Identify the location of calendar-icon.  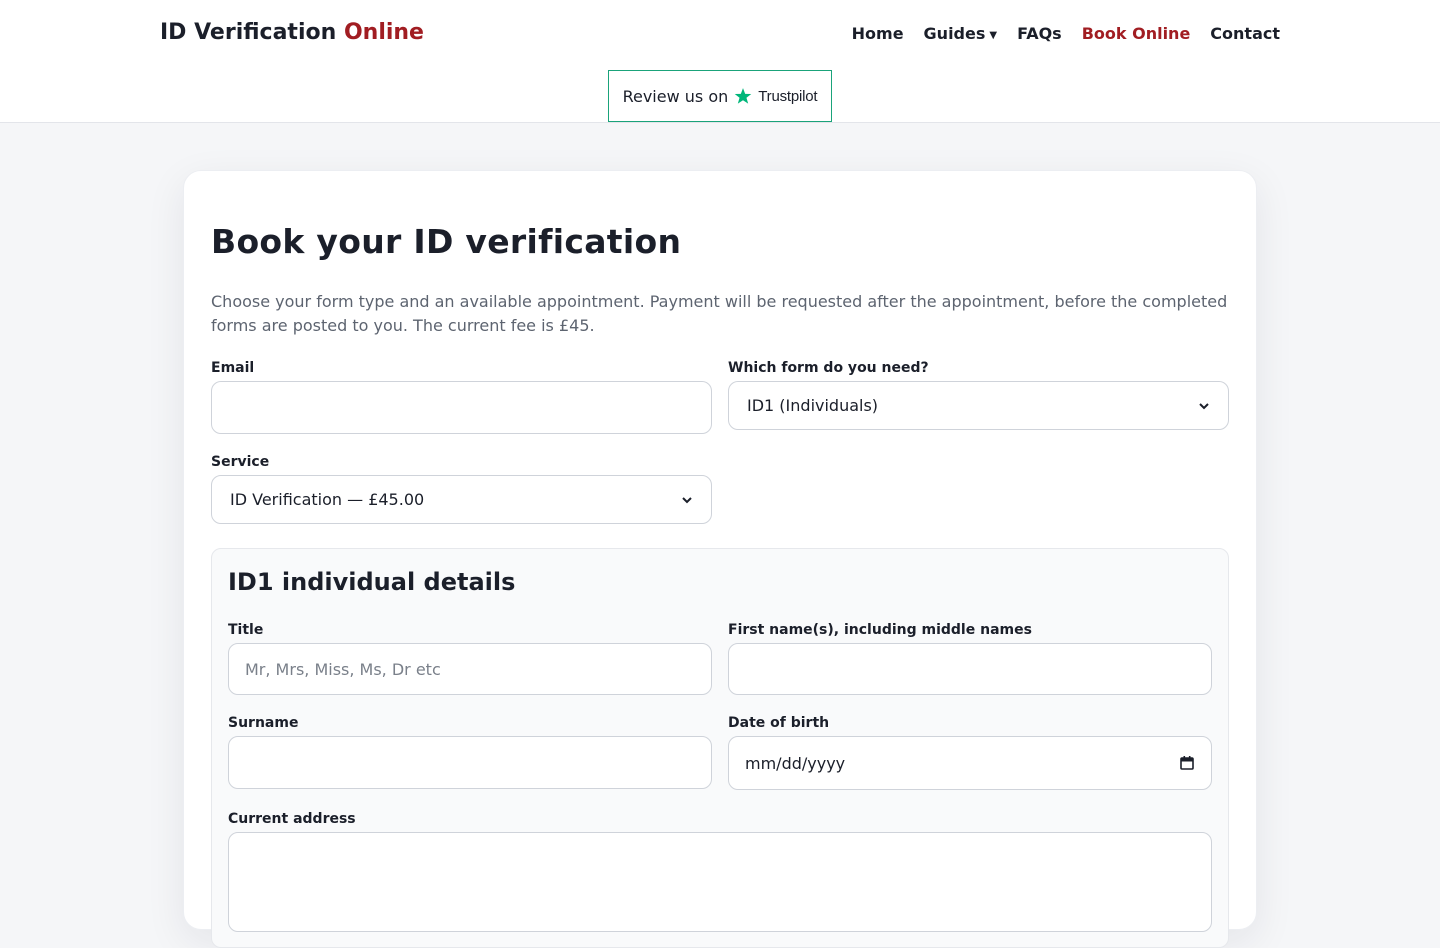
(1187, 763).